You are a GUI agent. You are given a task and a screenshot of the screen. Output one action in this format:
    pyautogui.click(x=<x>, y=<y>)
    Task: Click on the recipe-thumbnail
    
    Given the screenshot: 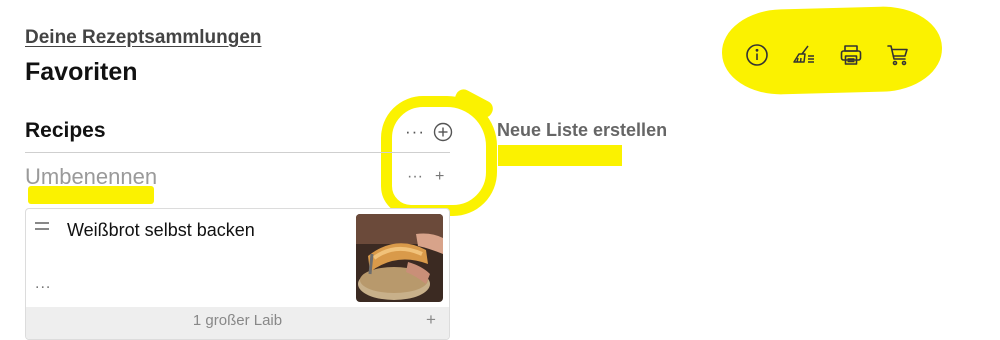 What is the action you would take?
    pyautogui.click(x=399, y=258)
    